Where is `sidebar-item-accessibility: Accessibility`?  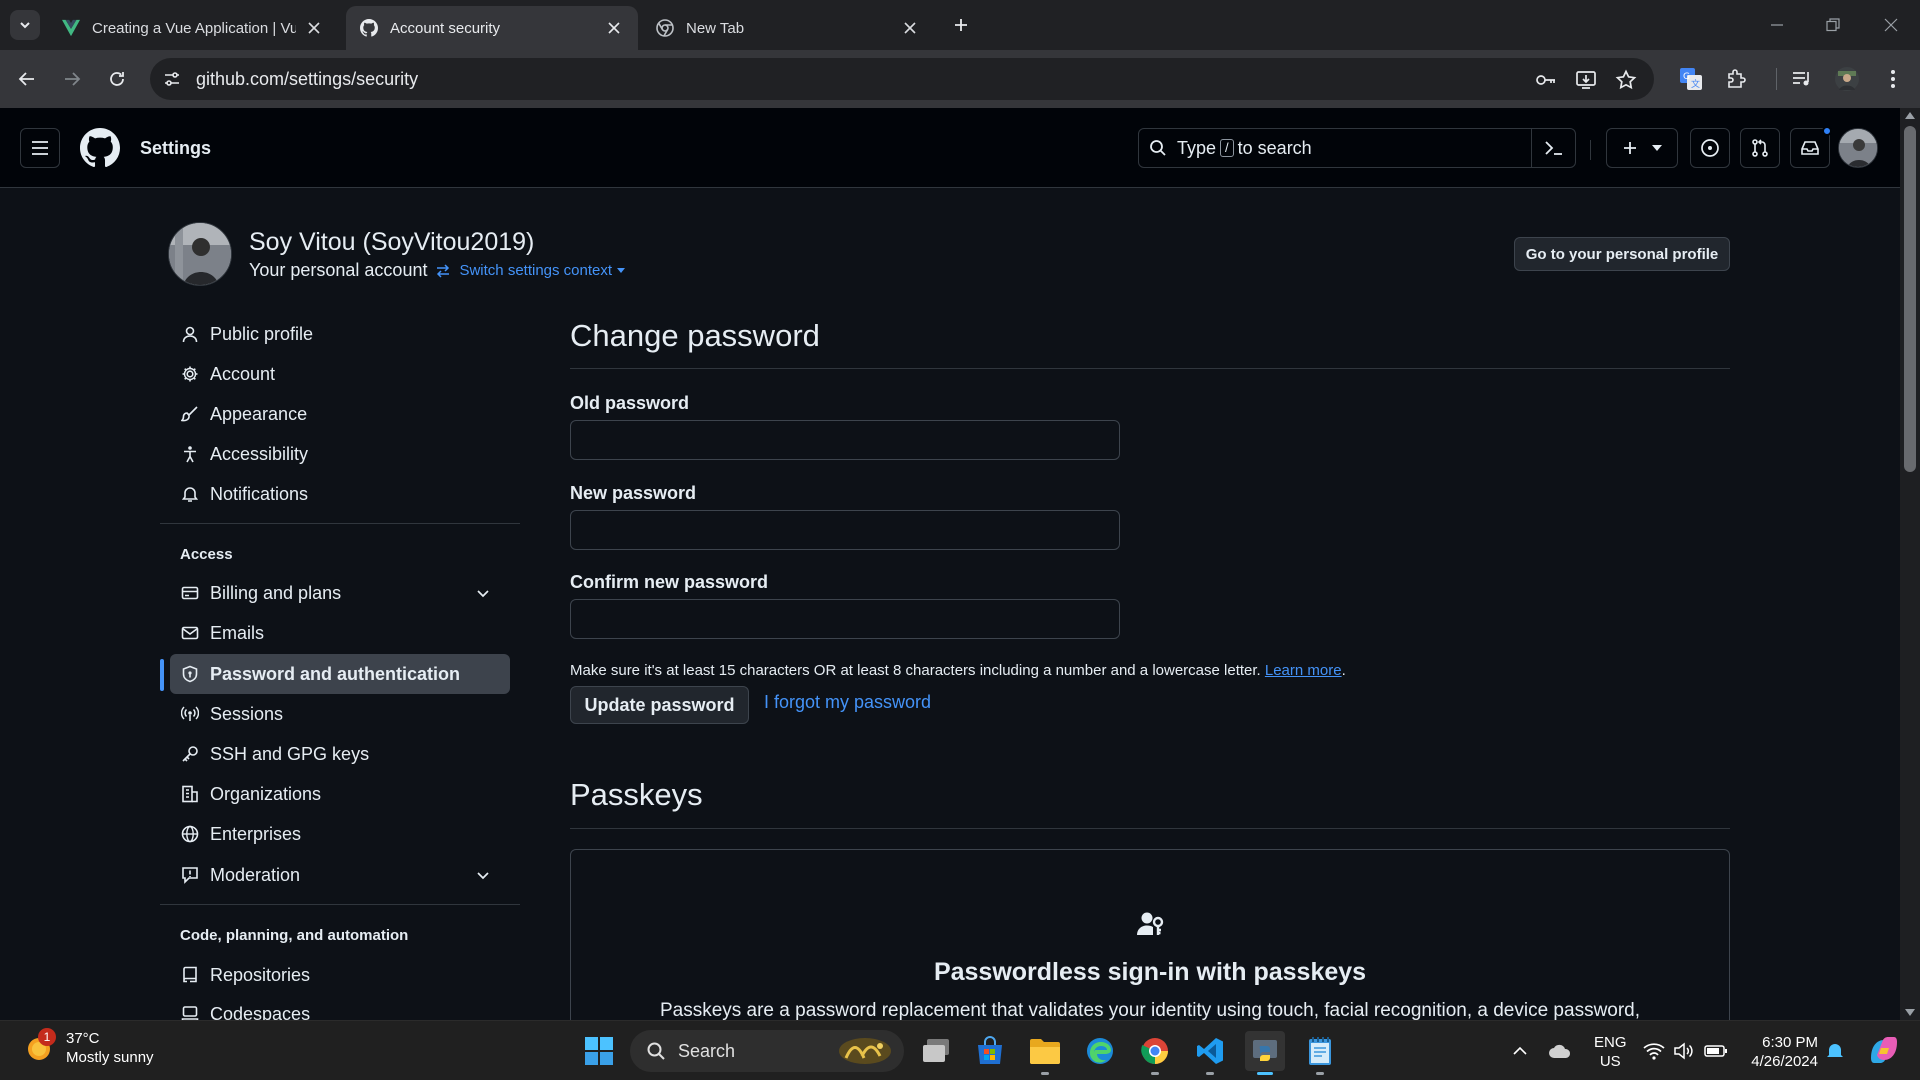
sidebar-item-accessibility: Accessibility is located at coordinates (340, 454).